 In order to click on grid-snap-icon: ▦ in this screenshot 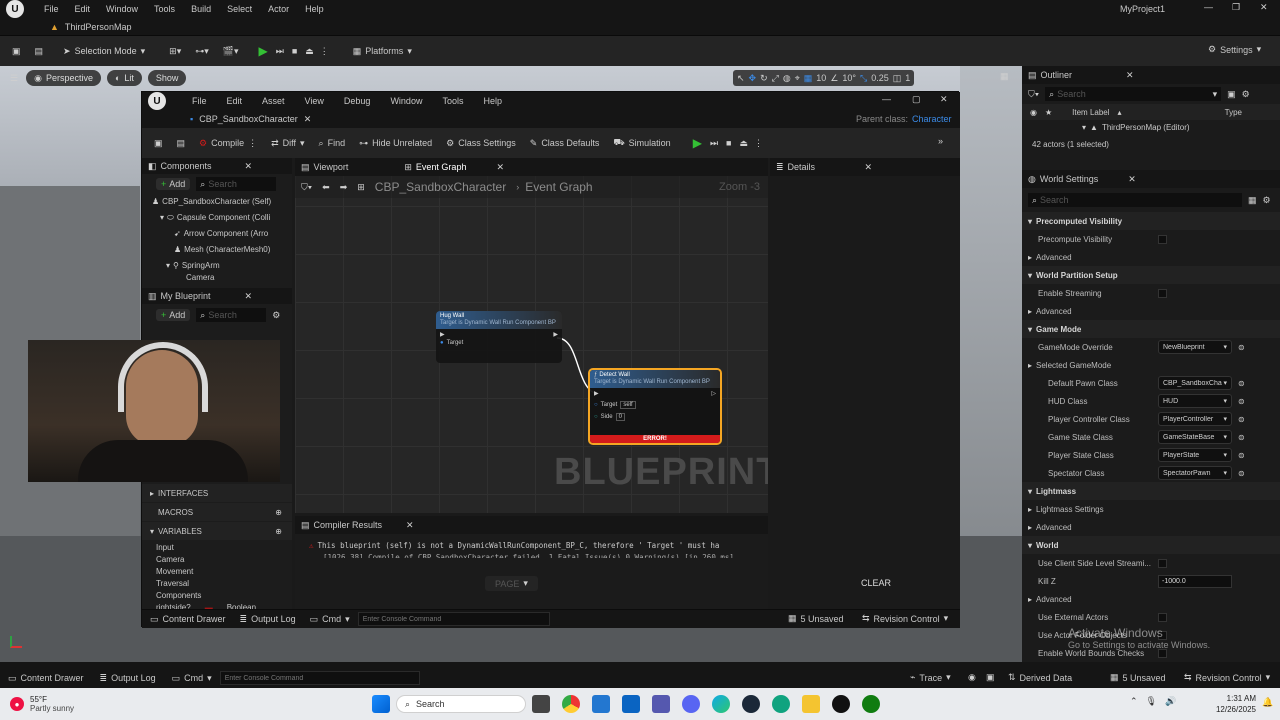, I will do `click(808, 78)`.